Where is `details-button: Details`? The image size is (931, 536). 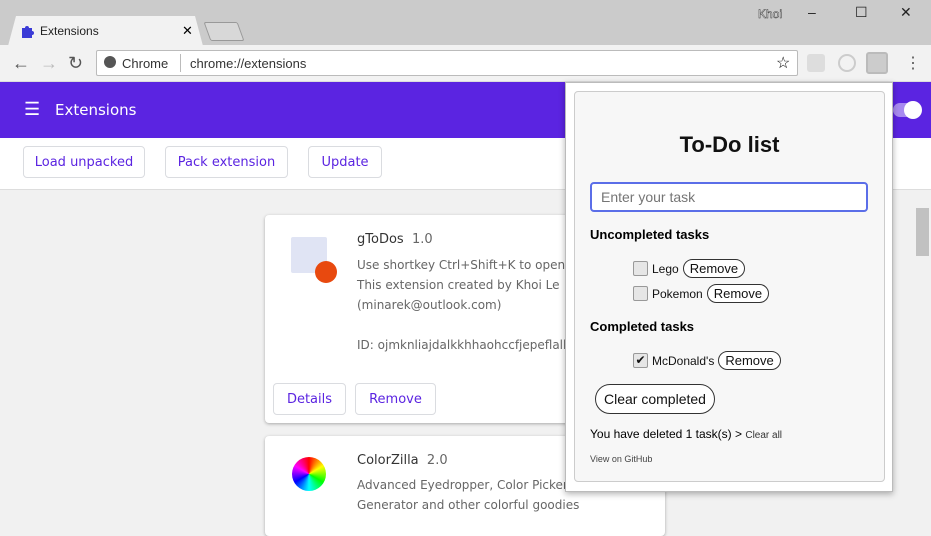
details-button: Details is located at coordinates (309, 399).